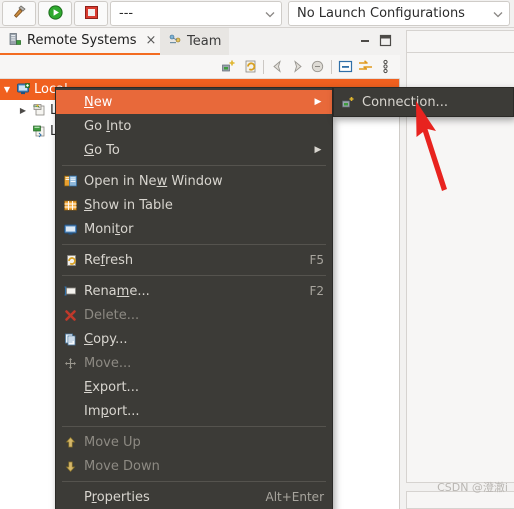 The height and width of the screenshot is (509, 514). Describe the element at coordinates (385, 66) in the screenshot. I see `view-menu-icon` at that location.